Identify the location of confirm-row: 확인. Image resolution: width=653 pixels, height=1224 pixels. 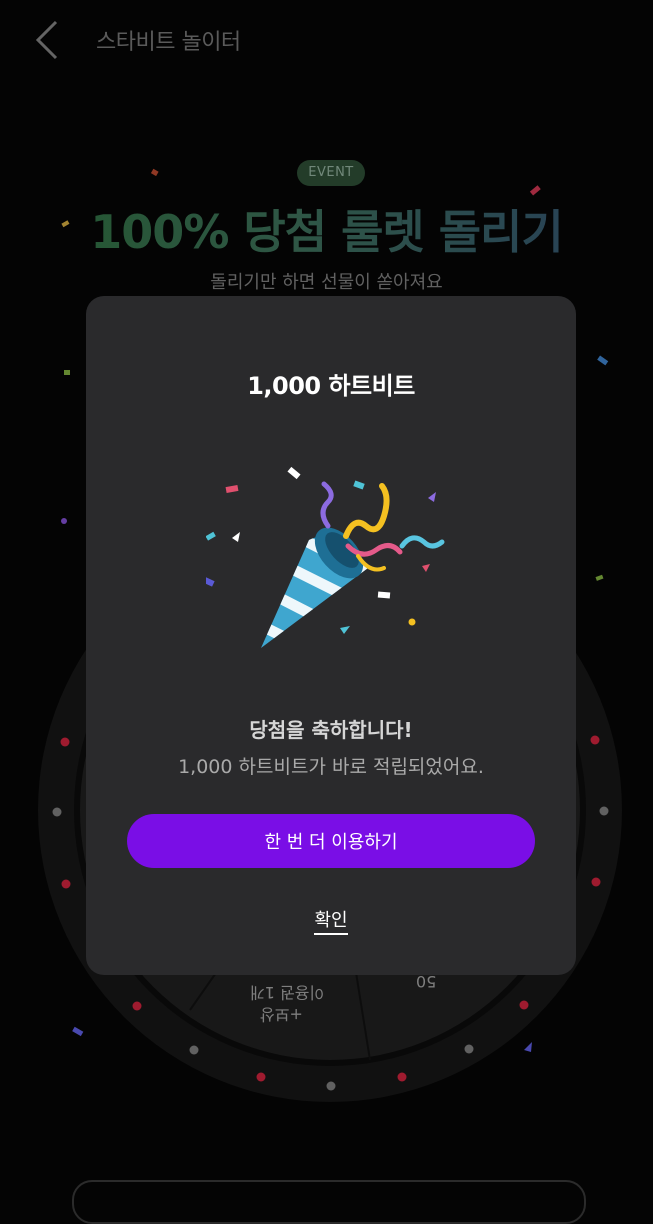
(331, 920).